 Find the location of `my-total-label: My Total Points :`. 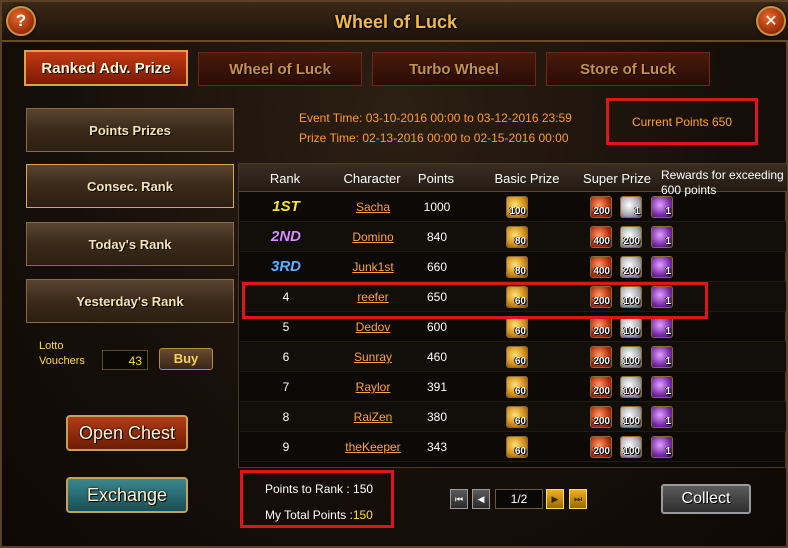

my-total-label: My Total Points : is located at coordinates (309, 515).